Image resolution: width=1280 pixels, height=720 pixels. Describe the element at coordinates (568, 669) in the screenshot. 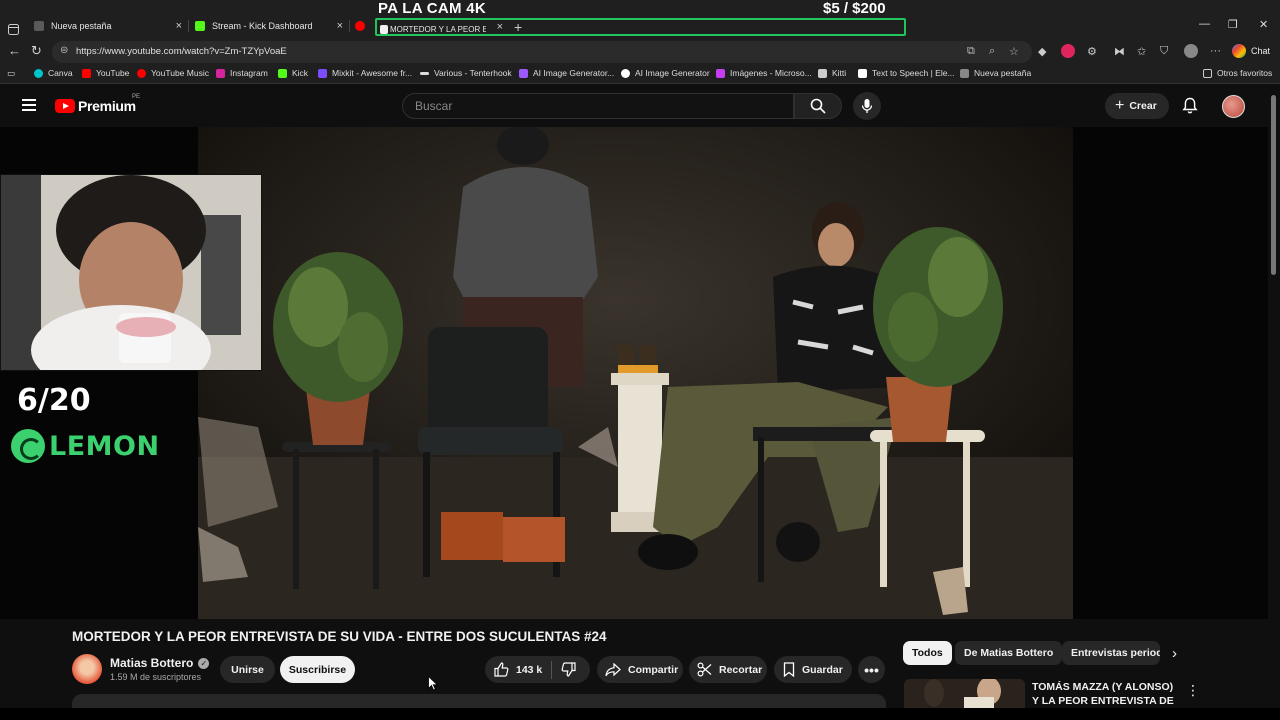

I see `dislike-button` at that location.